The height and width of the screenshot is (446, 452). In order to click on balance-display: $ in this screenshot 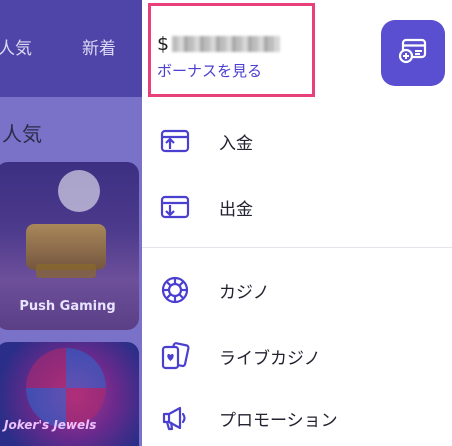, I will do `click(219, 44)`.